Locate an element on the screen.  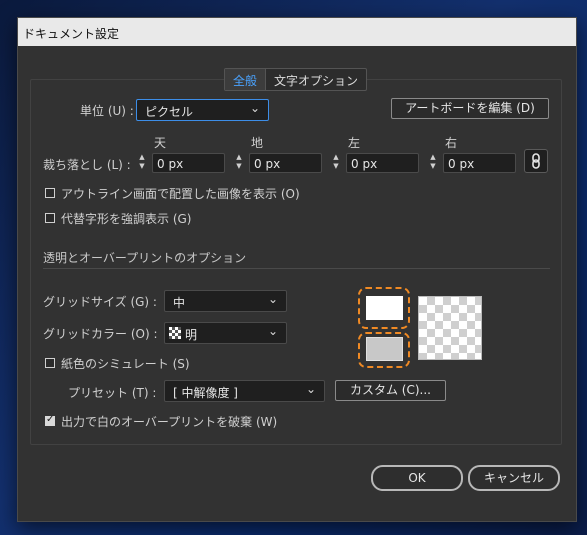
tab-bar: 全般 文字オプション is located at coordinates (296, 79).